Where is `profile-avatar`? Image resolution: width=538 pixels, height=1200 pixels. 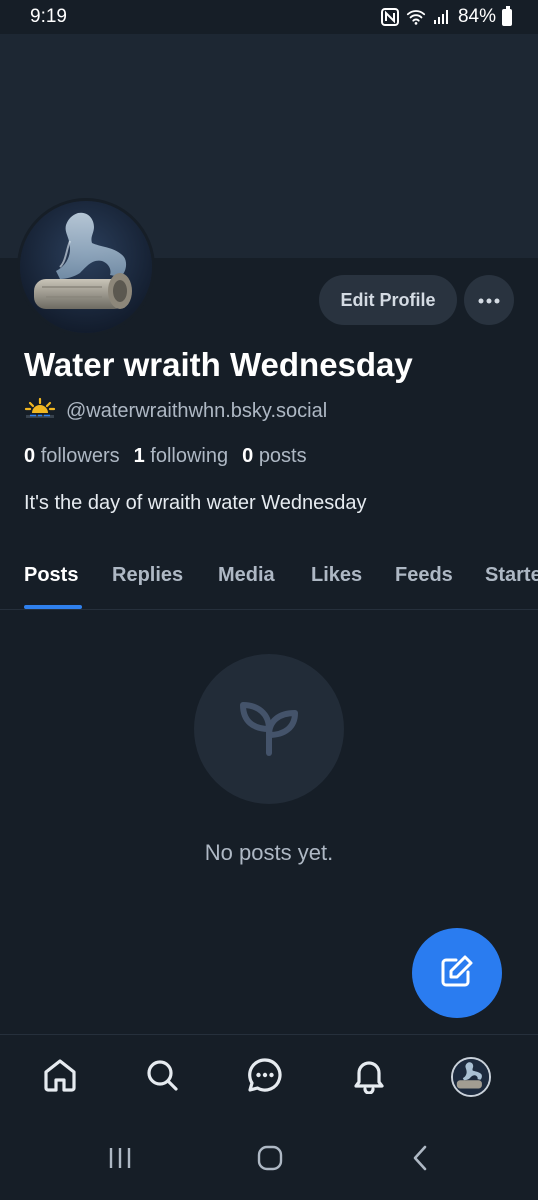 profile-avatar is located at coordinates (86, 267).